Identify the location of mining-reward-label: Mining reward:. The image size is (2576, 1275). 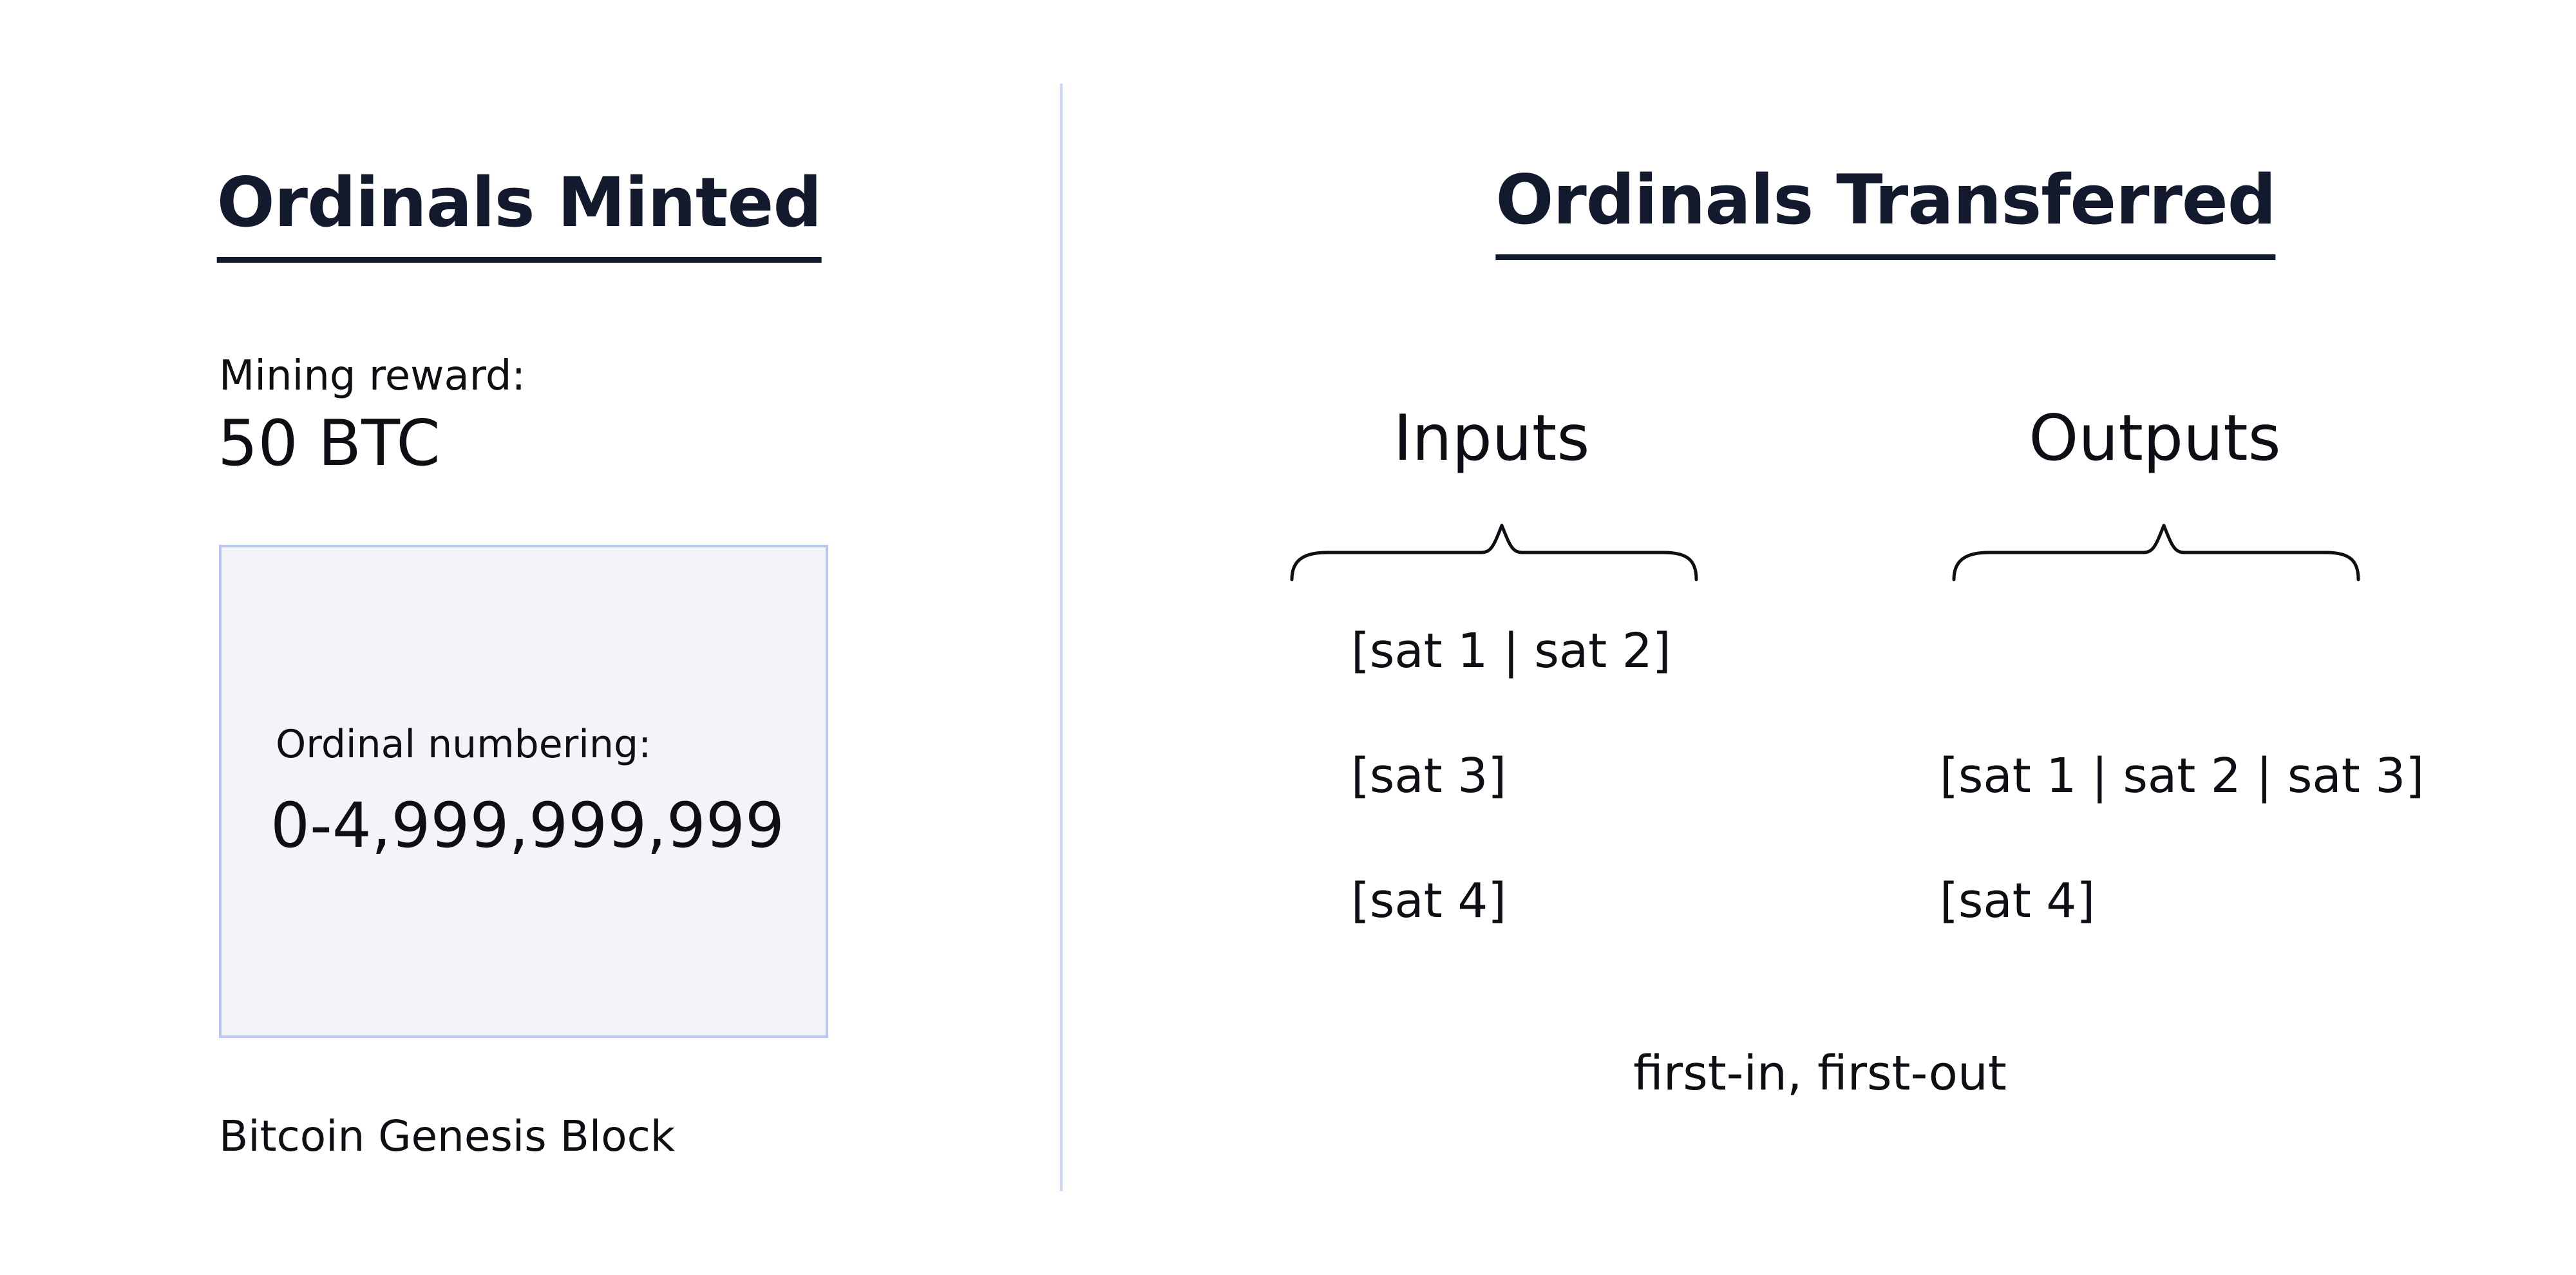
(372, 376).